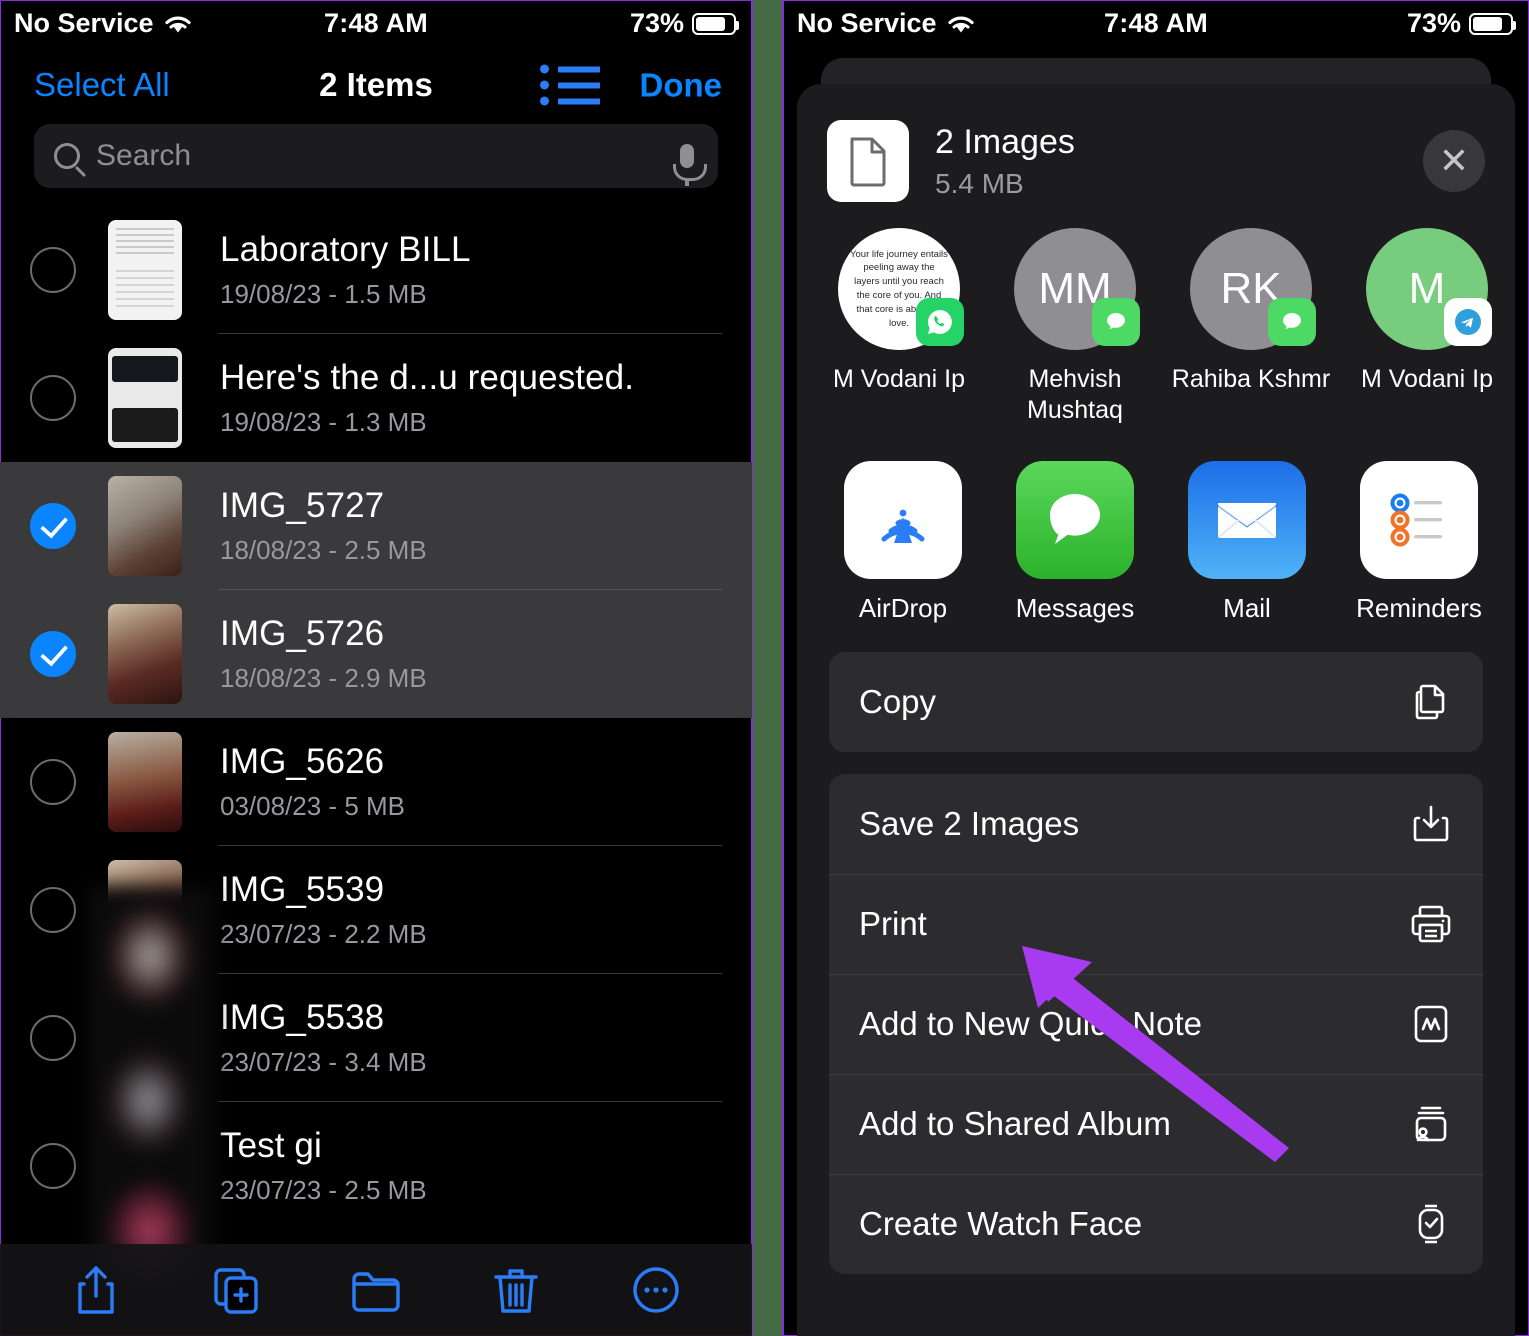 The width and height of the screenshot is (1529, 1336). What do you see at coordinates (1005, 141) in the screenshot?
I see `share-title: 2 Images` at bounding box center [1005, 141].